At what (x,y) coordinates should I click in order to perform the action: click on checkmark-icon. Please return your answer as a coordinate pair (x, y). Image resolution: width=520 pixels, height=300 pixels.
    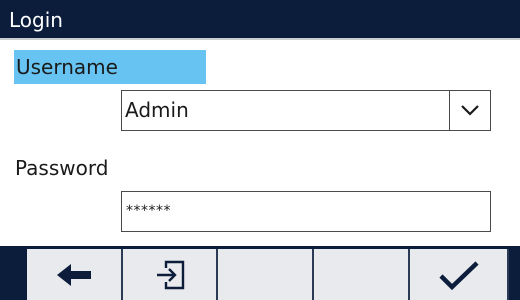
    Looking at the image, I should click on (459, 276).